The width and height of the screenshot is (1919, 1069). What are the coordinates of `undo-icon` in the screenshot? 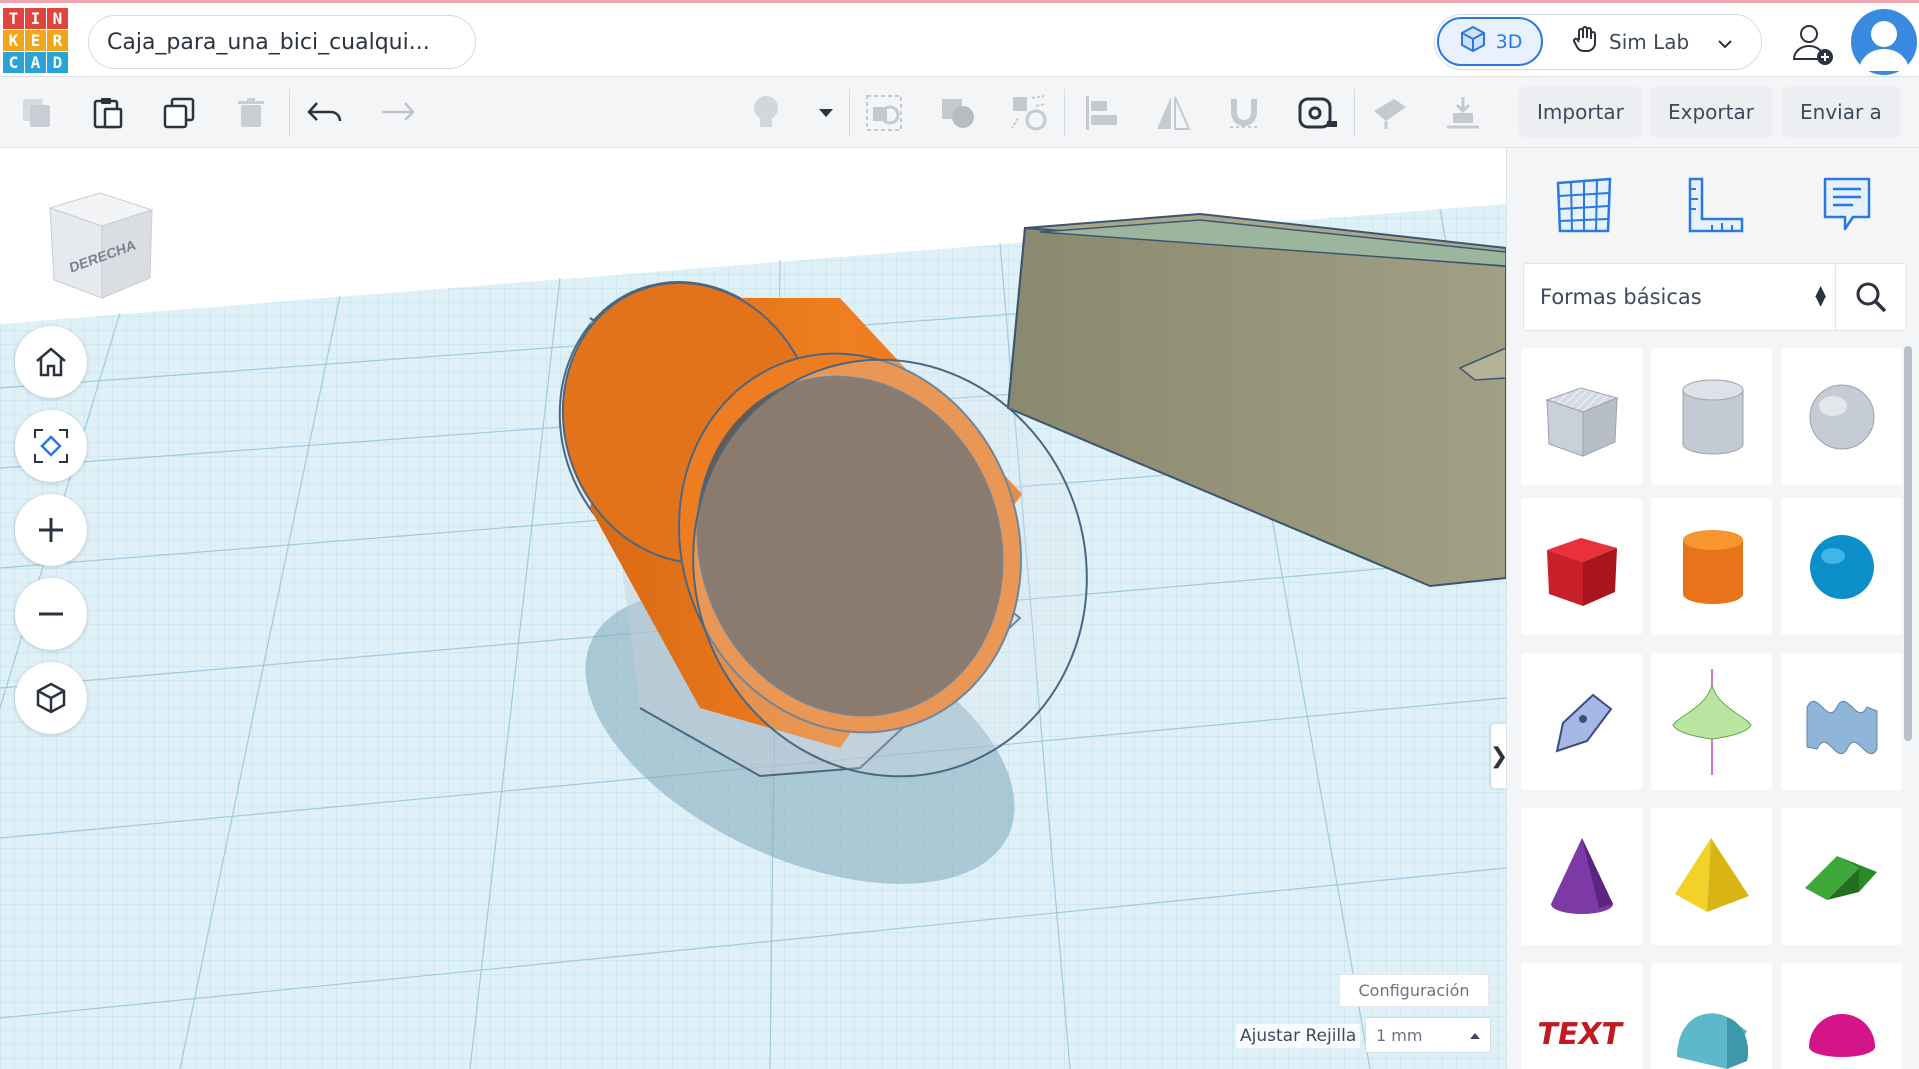 It's located at (324, 112).